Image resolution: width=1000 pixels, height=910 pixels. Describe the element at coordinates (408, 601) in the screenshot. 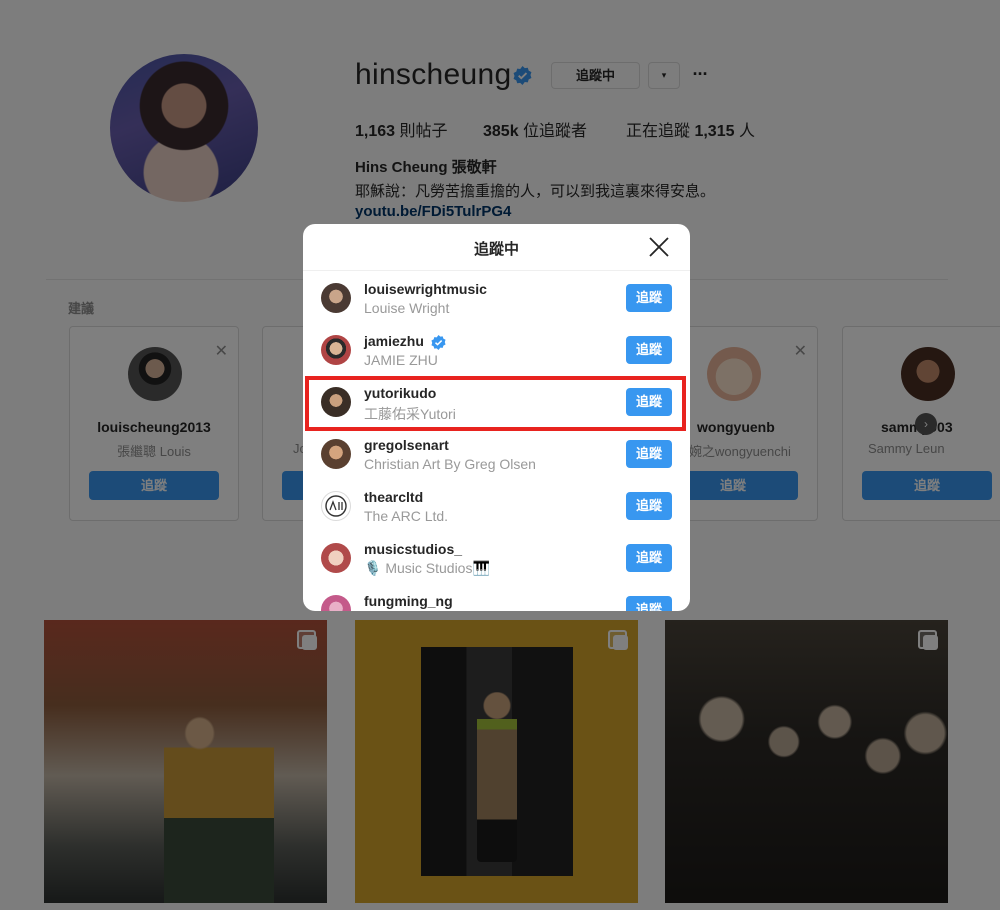

I see `list-username: fungming_ng` at that location.